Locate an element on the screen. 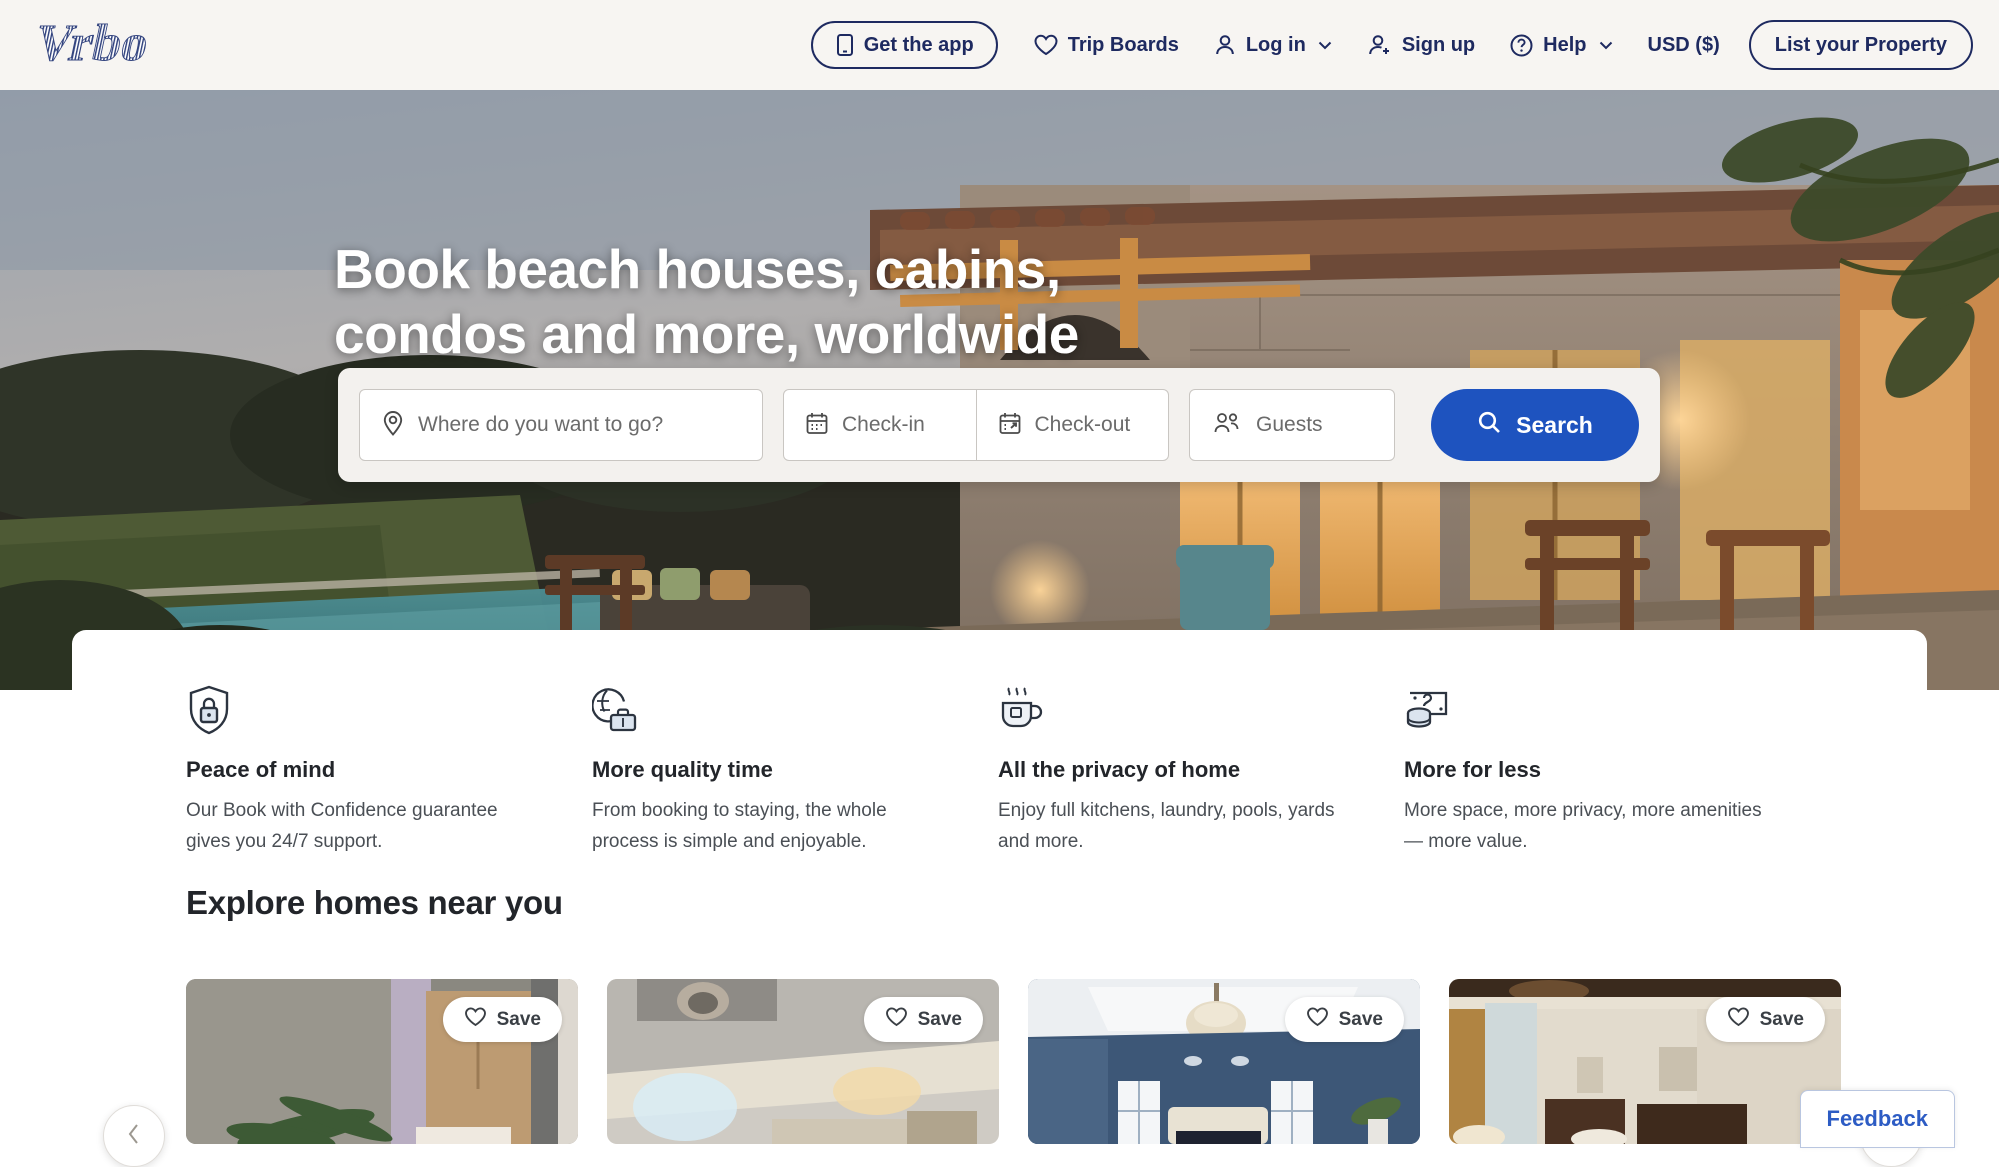 This screenshot has height=1167, width=1999. search-button-label: Search is located at coordinates (1554, 424).